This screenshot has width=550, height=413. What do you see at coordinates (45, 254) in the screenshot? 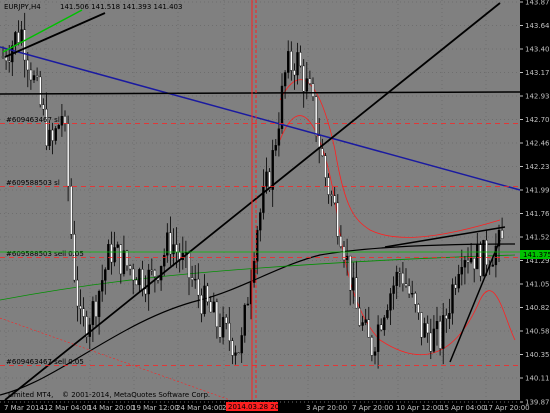
I see `order-label: #609588503 sell 0.05` at bounding box center [45, 254].